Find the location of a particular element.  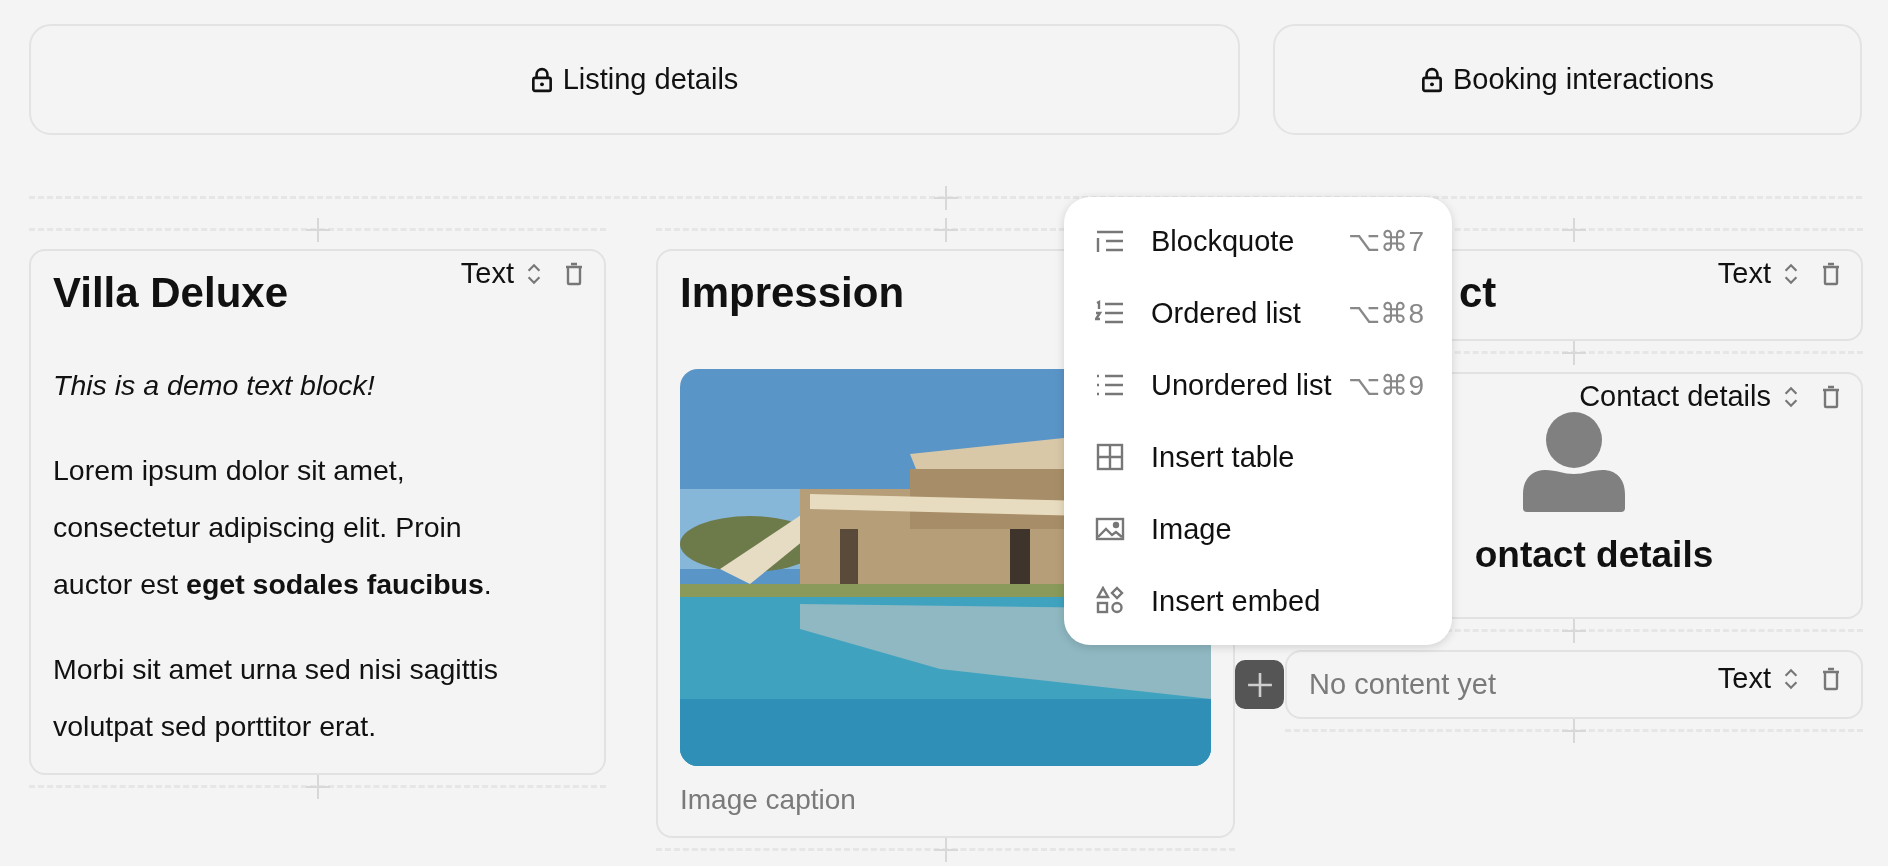

menu-item: Insert embed is located at coordinates (1258, 601).